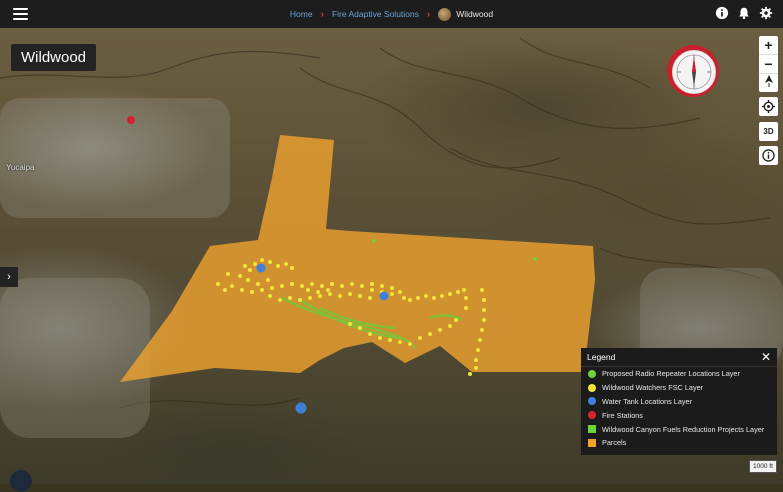  I want to click on legend-item: Water Tank Locations Layer, so click(679, 402).